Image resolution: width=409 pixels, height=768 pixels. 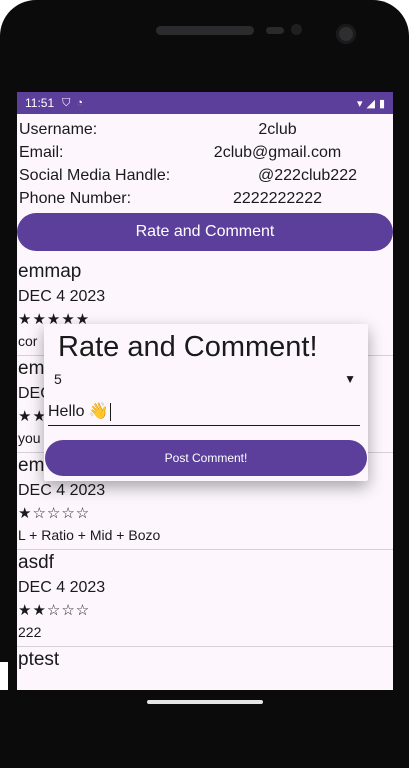 I want to click on phone-top-bezel, so click(x=204, y=46).